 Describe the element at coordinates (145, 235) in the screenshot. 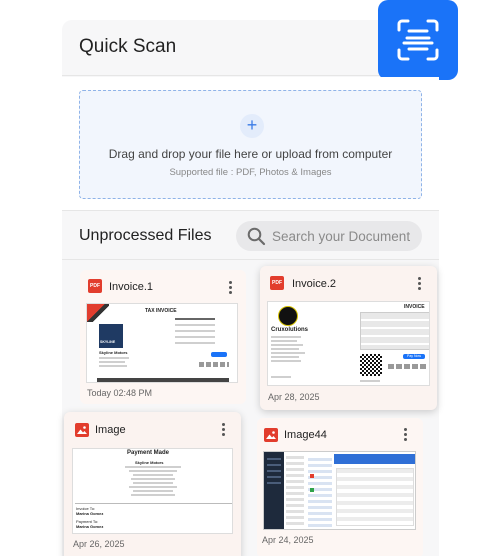

I see `section-title: Unprocessed Files` at that location.